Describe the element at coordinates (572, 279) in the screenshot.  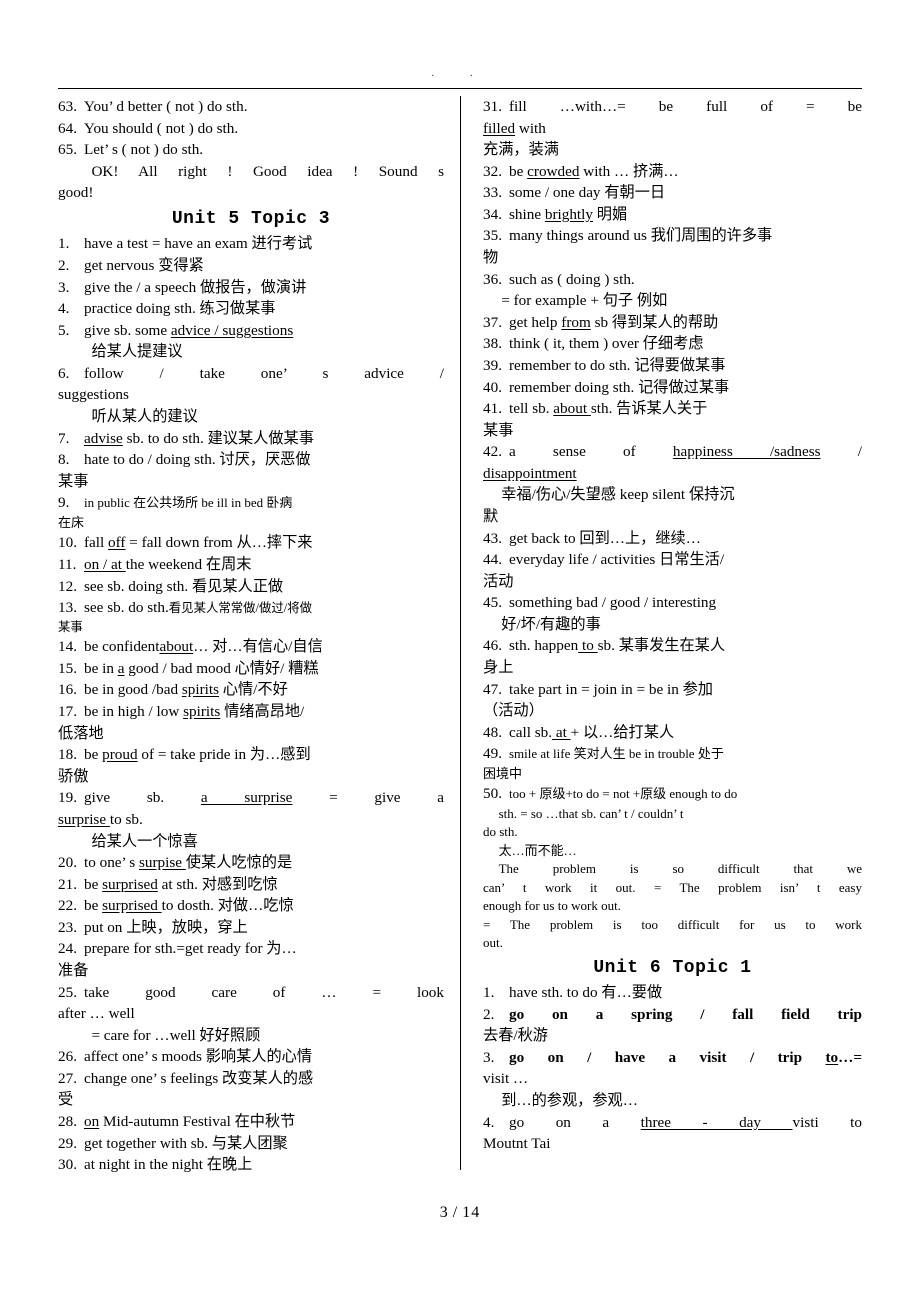
I see `item-text: such as ( doing ) sth.` at that location.